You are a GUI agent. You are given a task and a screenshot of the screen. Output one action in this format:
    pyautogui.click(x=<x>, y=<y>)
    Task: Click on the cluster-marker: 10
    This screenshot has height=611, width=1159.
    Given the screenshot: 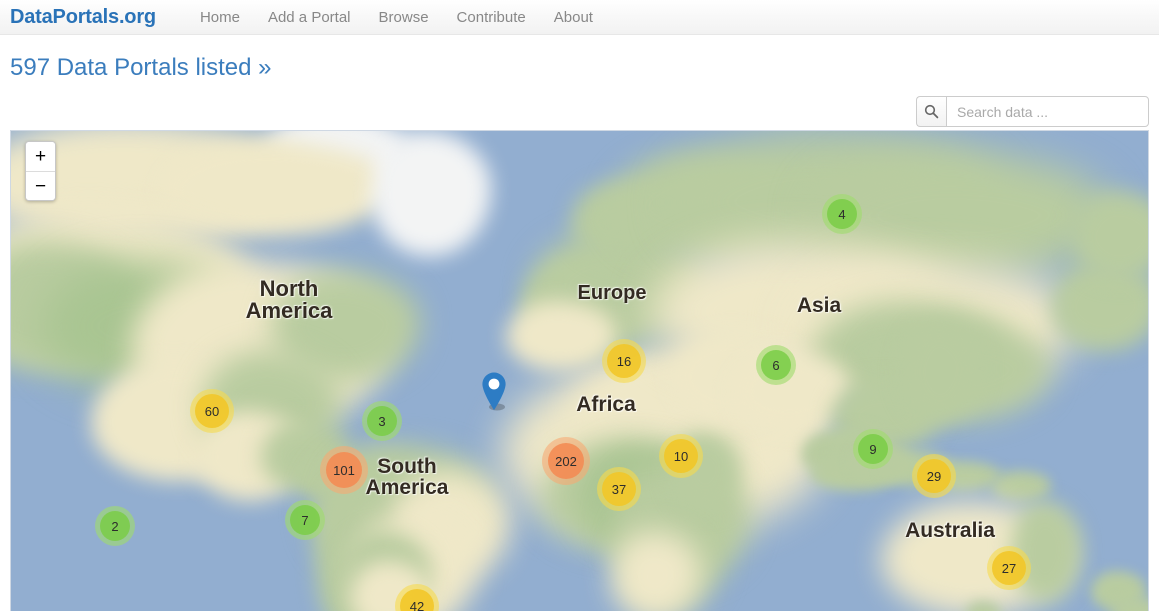 What is the action you would take?
    pyautogui.click(x=681, y=456)
    